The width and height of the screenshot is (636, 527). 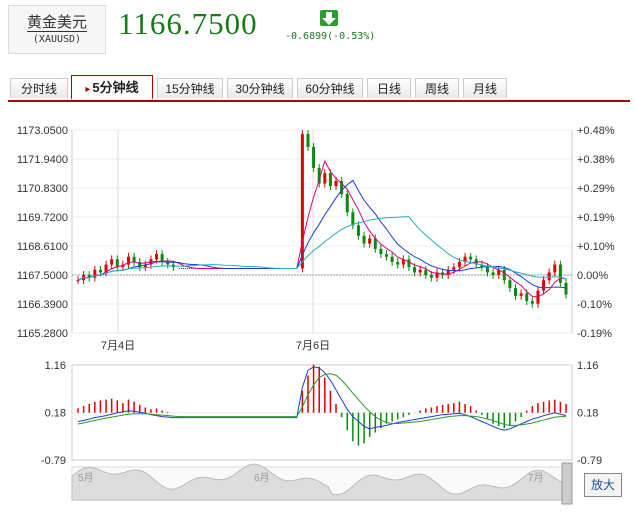 What do you see at coordinates (118, 346) in the screenshot?
I see `x-tick: 7月4日` at bounding box center [118, 346].